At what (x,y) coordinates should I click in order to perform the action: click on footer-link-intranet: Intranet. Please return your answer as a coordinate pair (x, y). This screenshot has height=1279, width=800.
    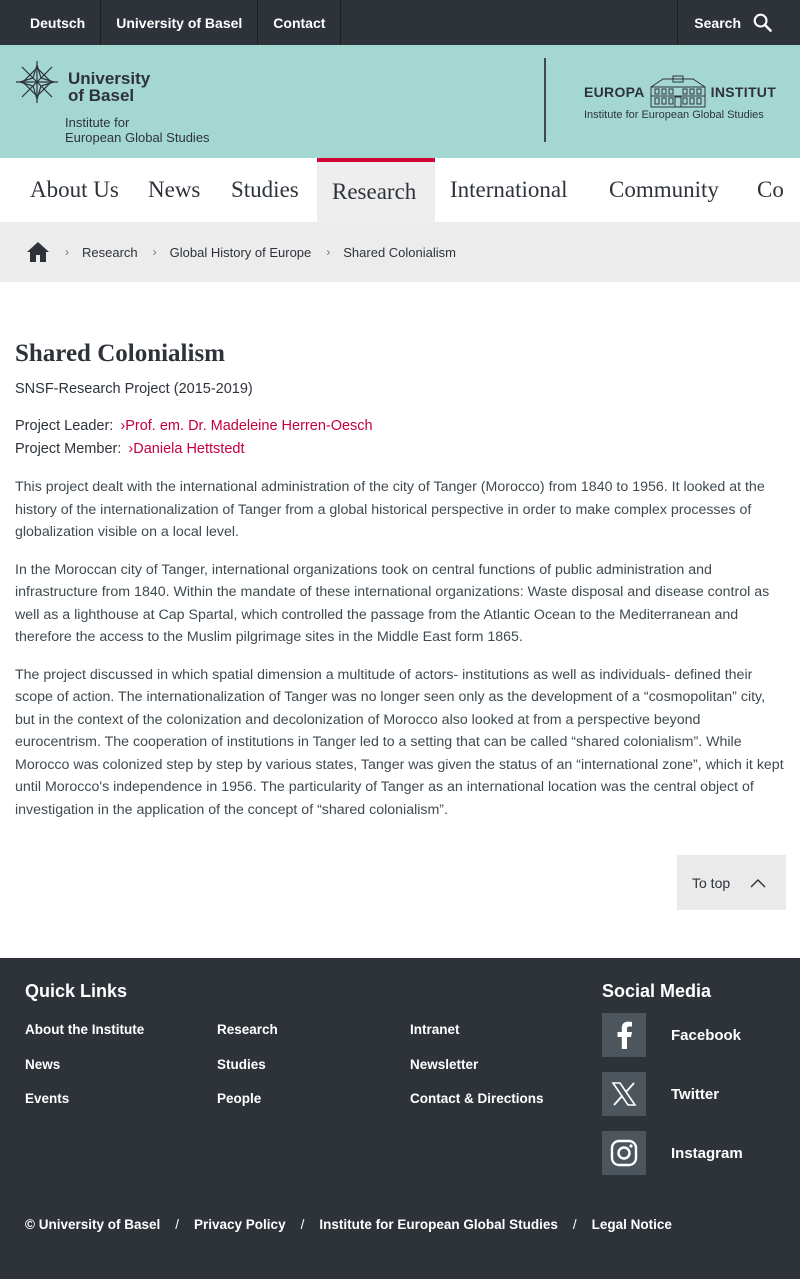
    Looking at the image, I should click on (435, 1029).